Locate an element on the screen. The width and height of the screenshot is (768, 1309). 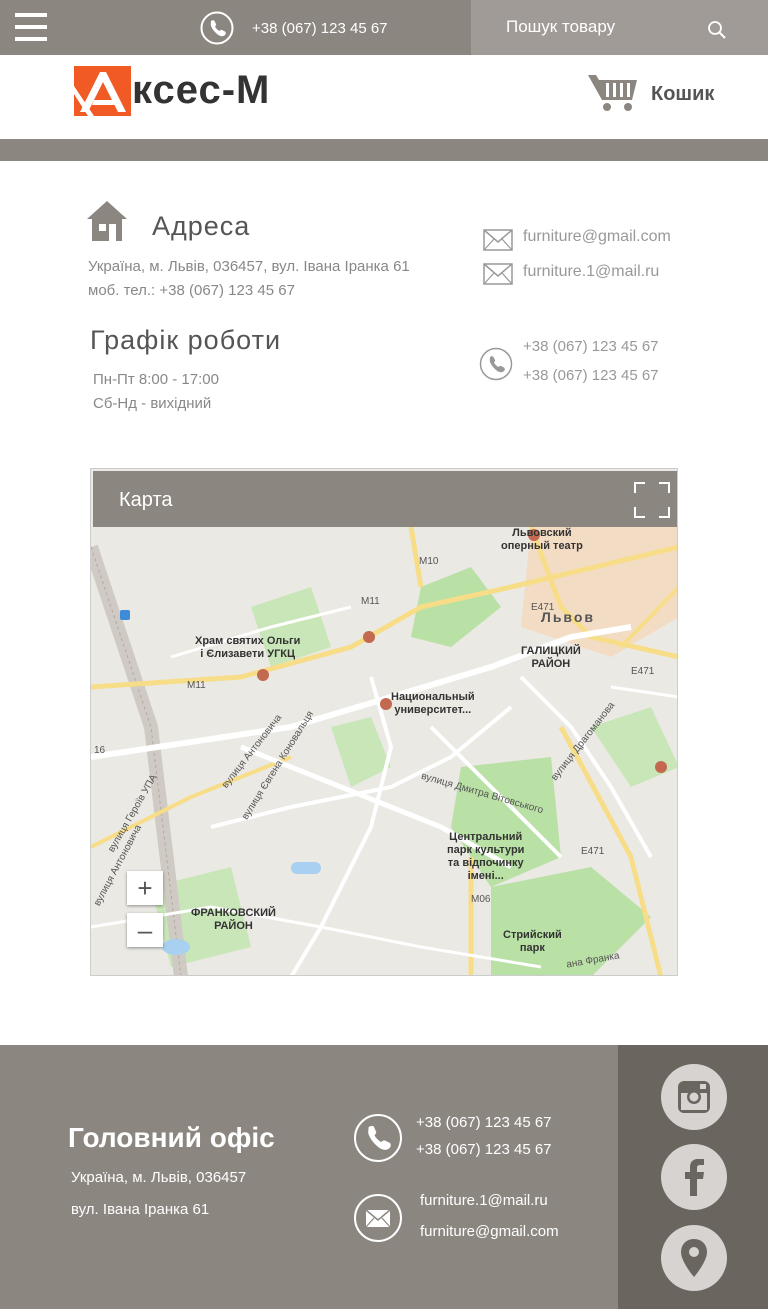
map-header: Карта is located at coordinates (385, 499).